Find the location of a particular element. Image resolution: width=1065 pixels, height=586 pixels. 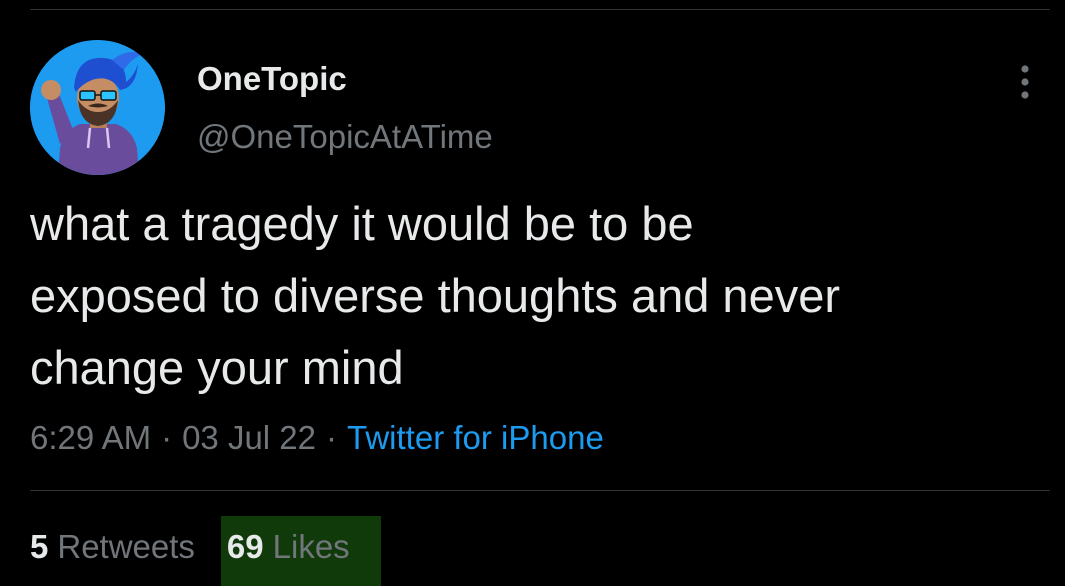

top-divider is located at coordinates (540, 9).